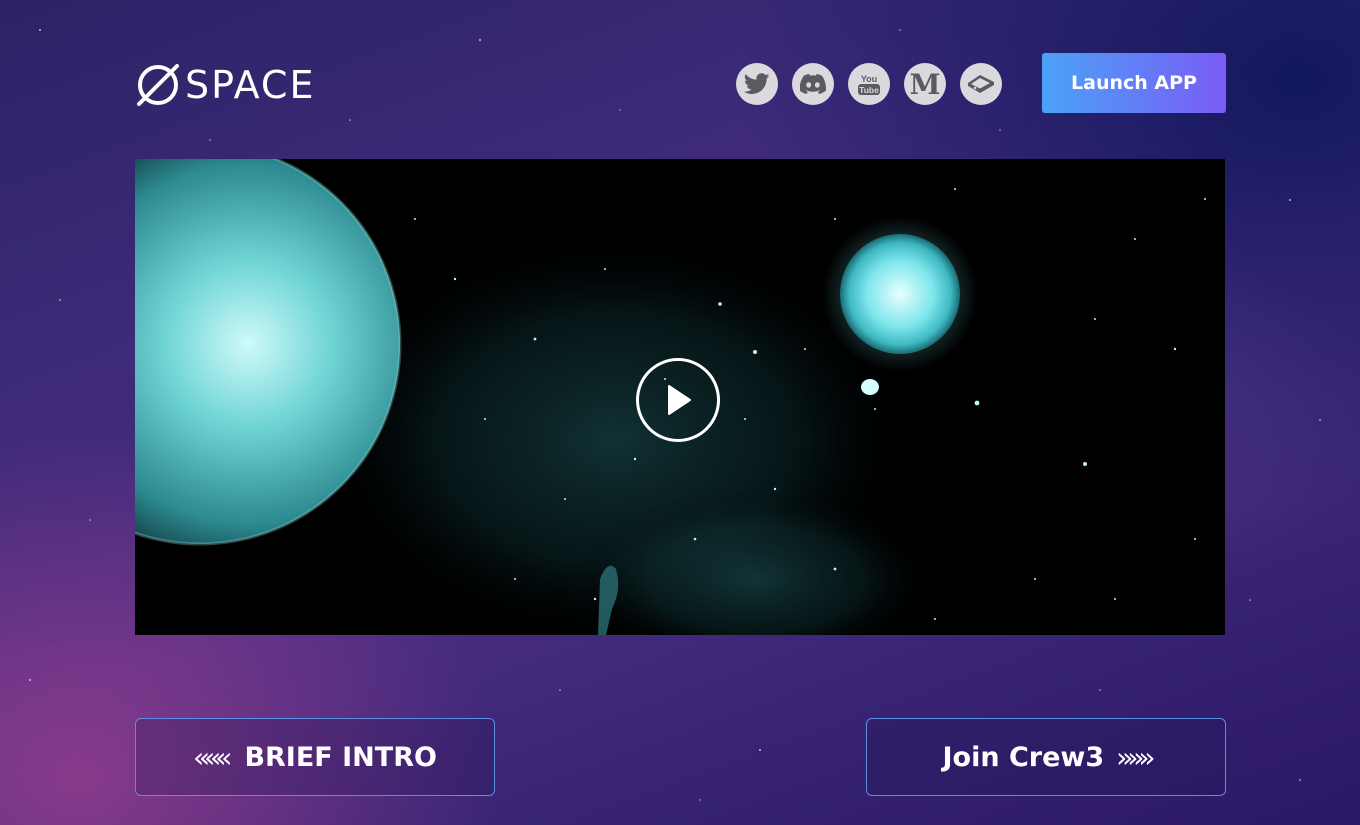  What do you see at coordinates (212, 757) in the screenshot?
I see `chevron-left-icon: «««` at bounding box center [212, 757].